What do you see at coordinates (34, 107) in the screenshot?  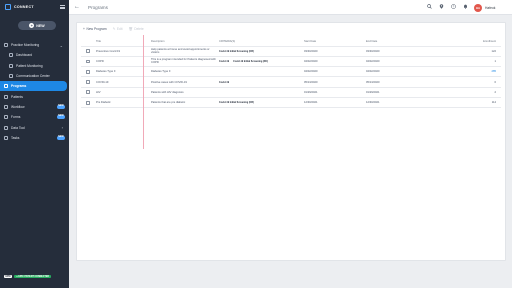 I see `sidebar-item-workflow: Workflow NEW` at bounding box center [34, 107].